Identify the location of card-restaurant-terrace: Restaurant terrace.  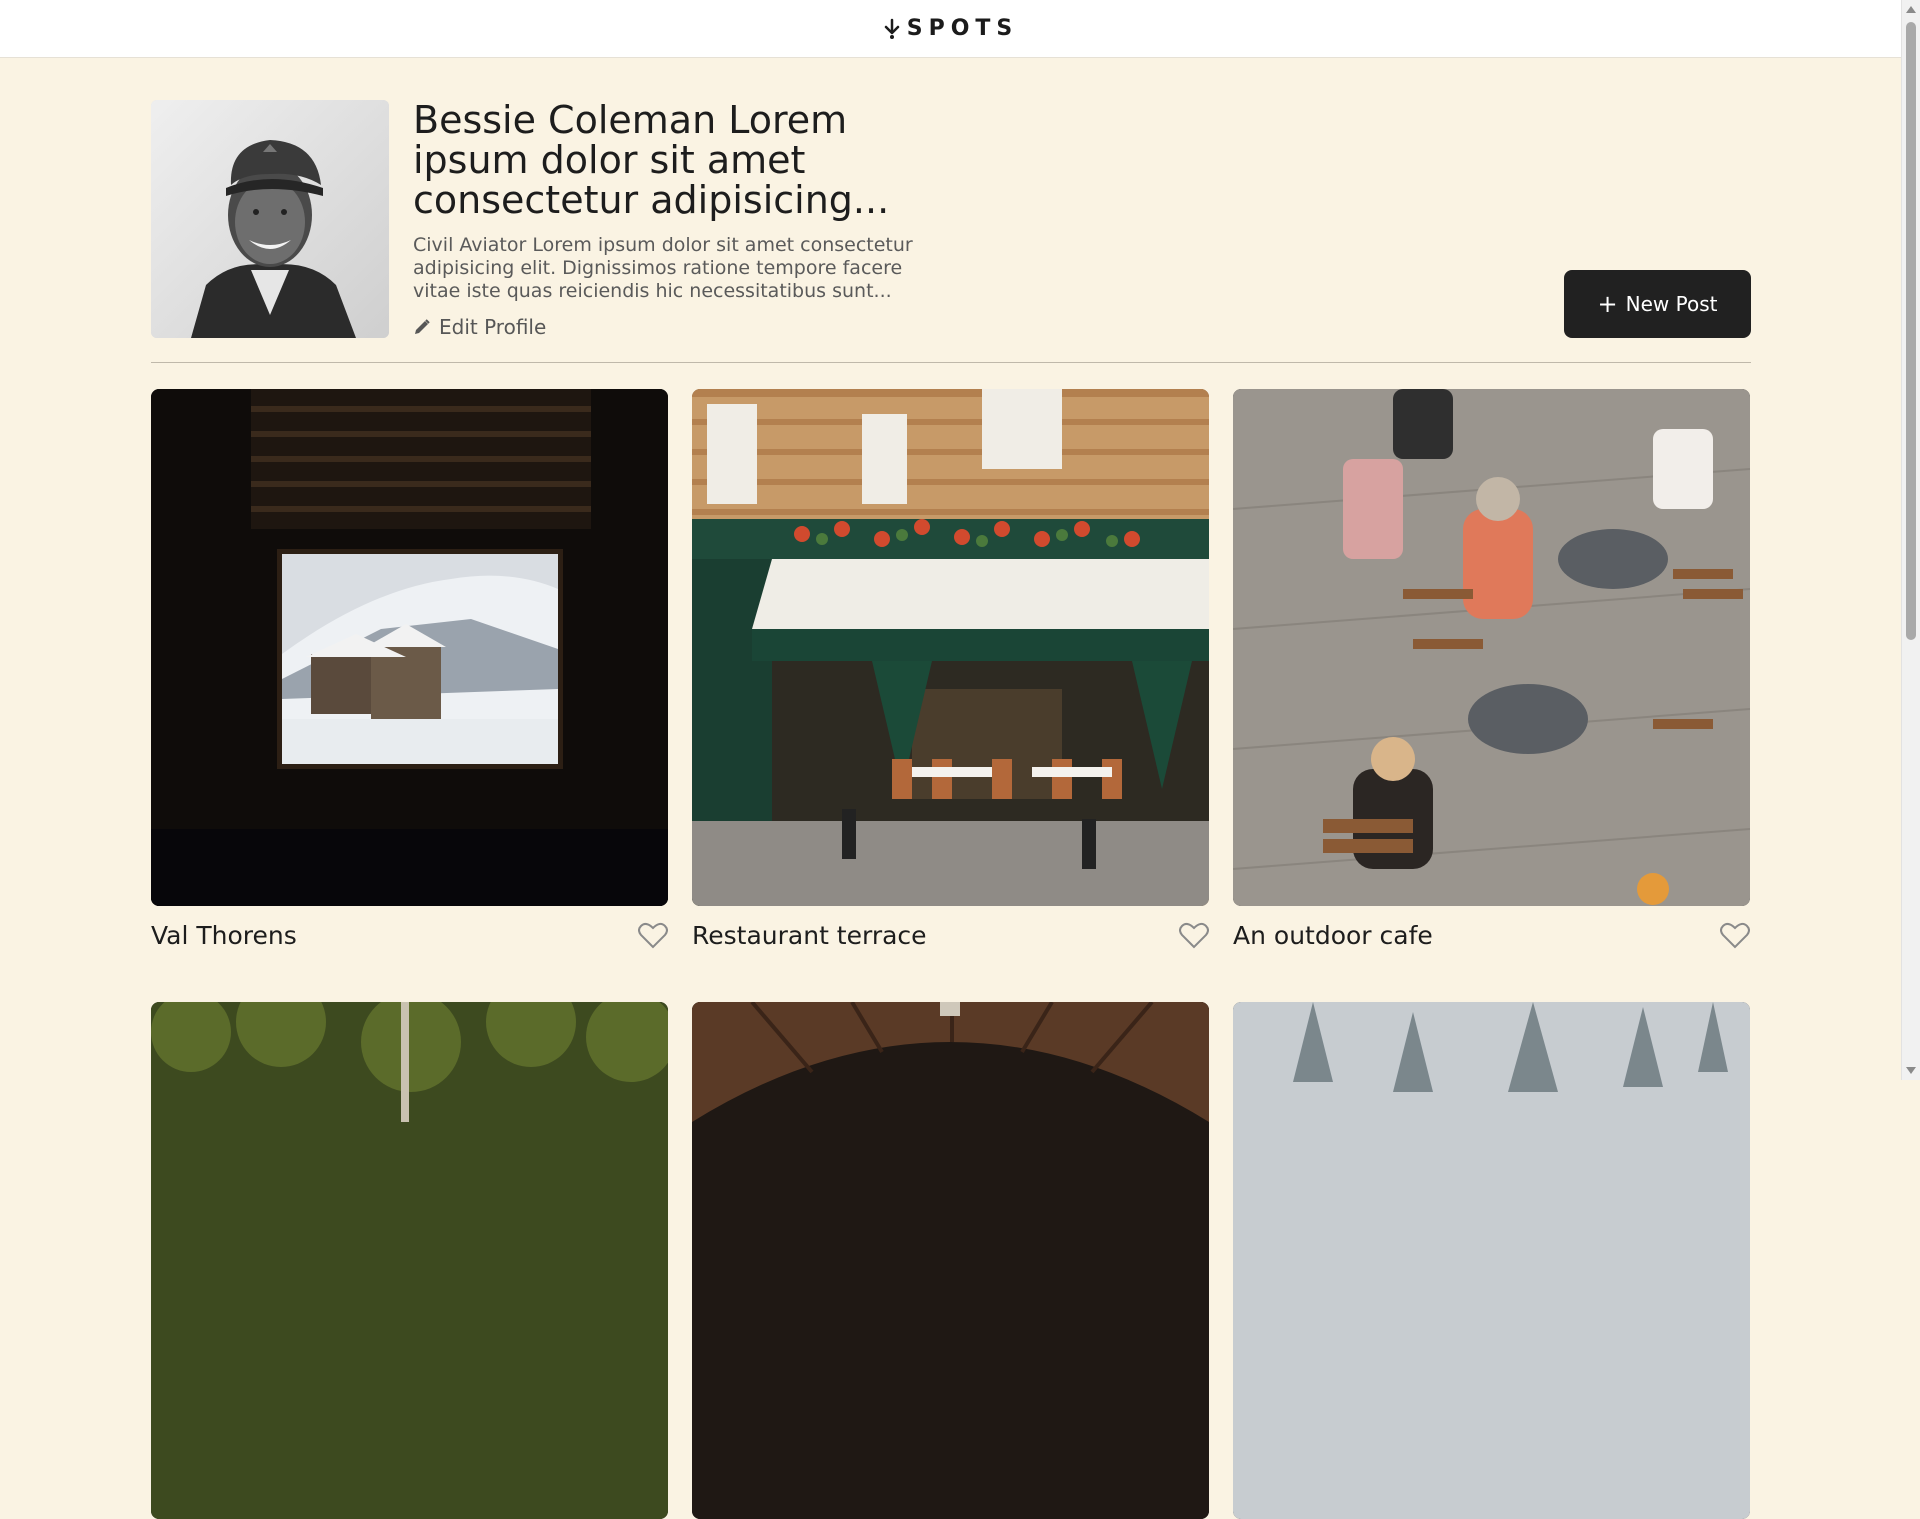
(950, 669).